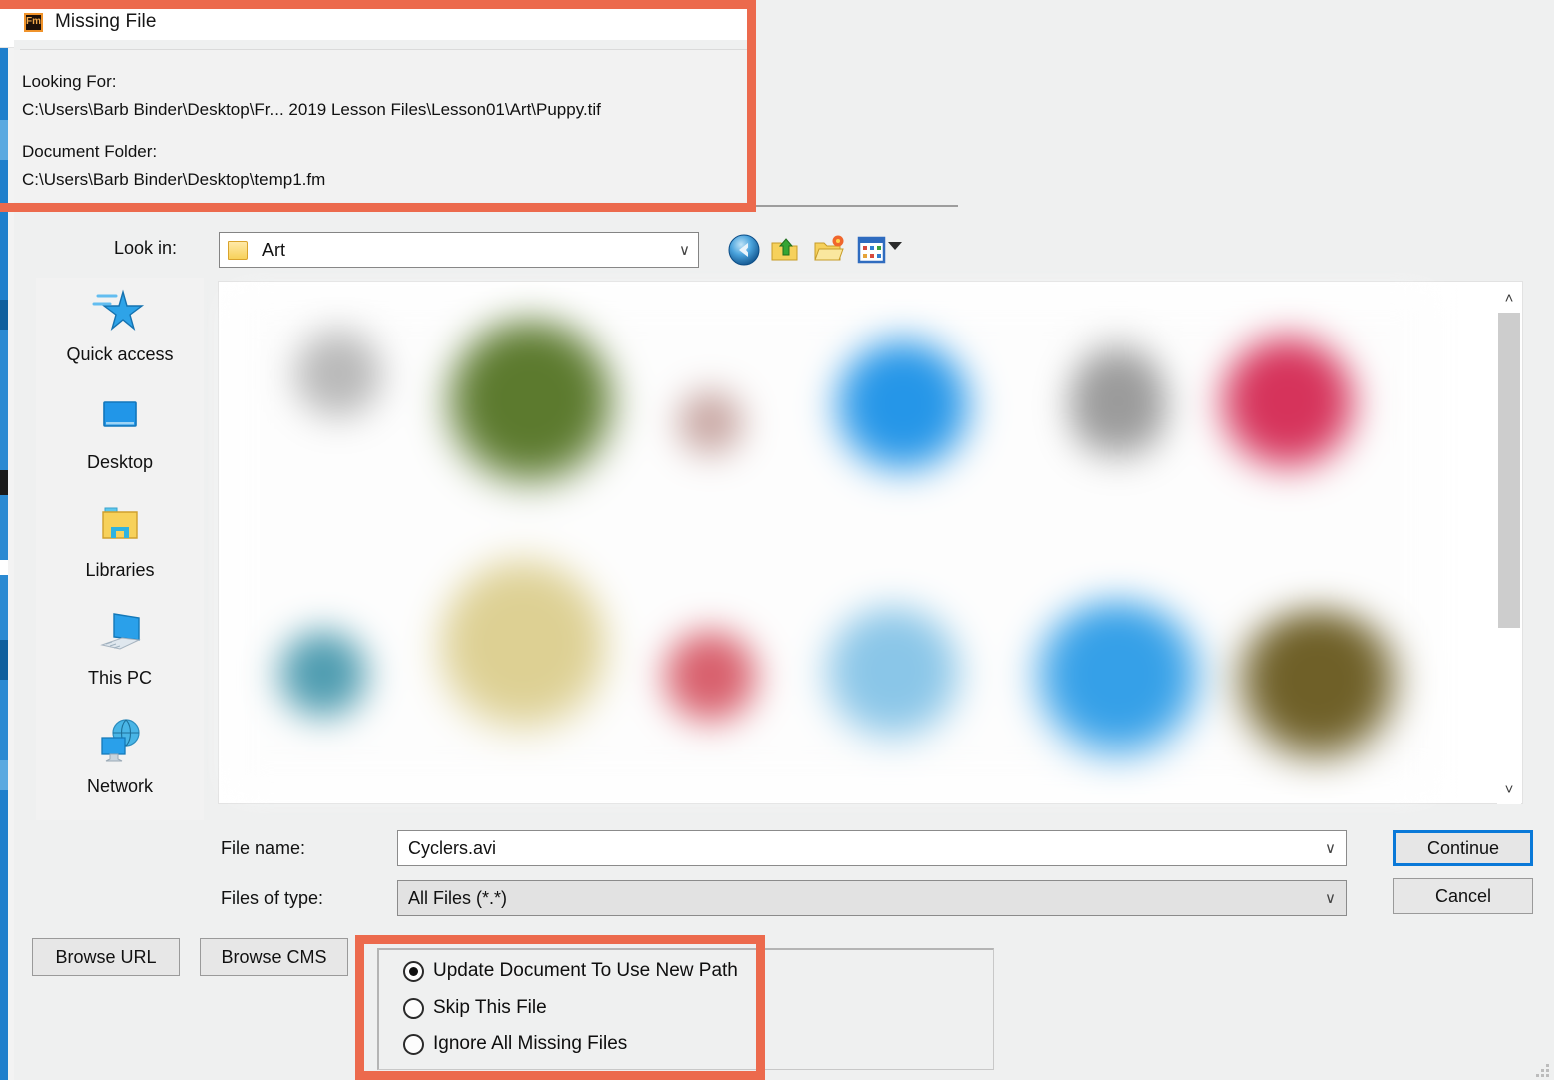 This screenshot has width=1554, height=1080. What do you see at coordinates (895, 246) in the screenshot?
I see `chevron-down-icon` at bounding box center [895, 246].